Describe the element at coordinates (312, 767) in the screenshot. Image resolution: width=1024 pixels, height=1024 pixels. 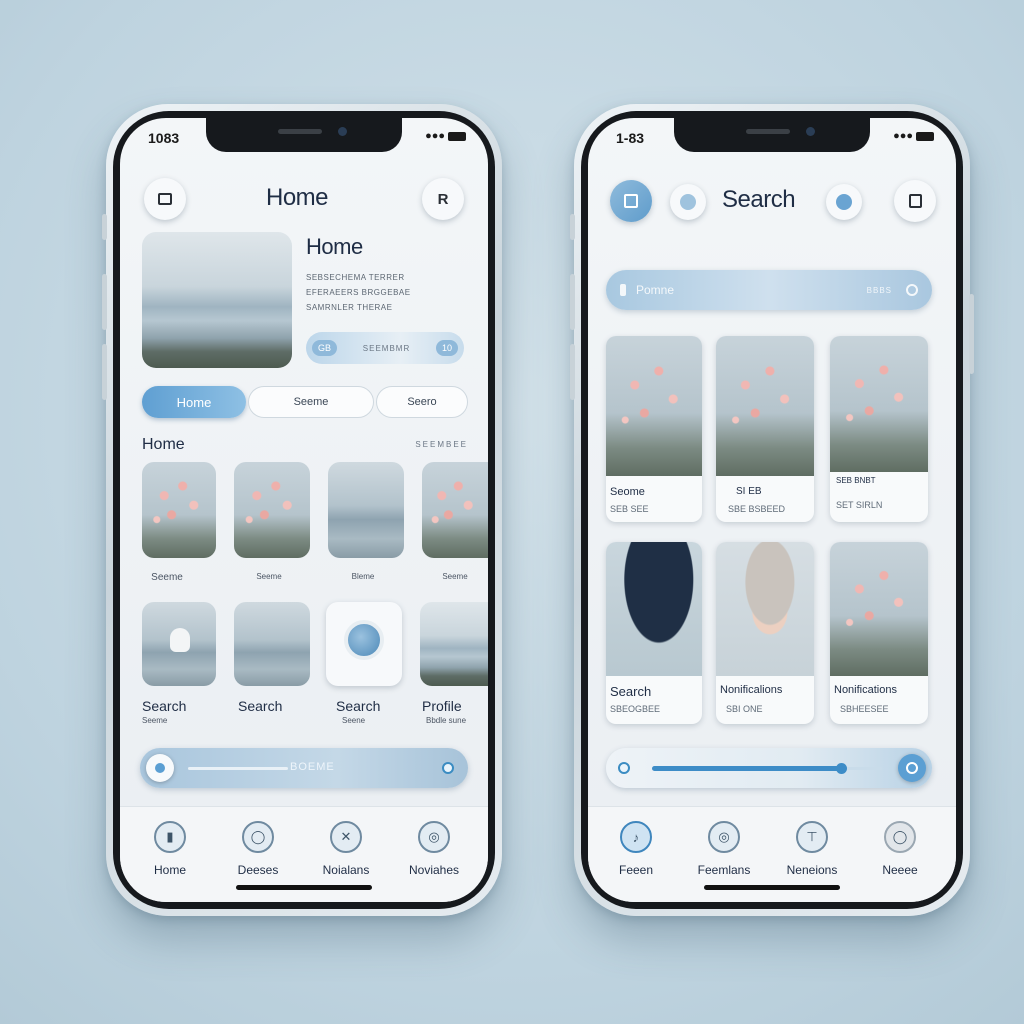
I see `slider-label: BOEME` at that location.